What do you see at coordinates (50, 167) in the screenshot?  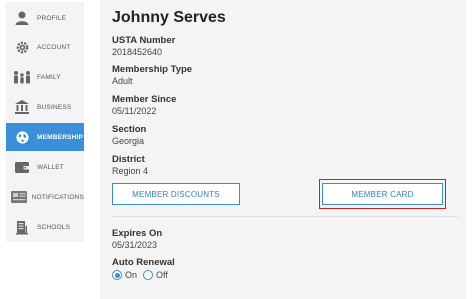 I see `sidebar-item-label: WALLET` at bounding box center [50, 167].